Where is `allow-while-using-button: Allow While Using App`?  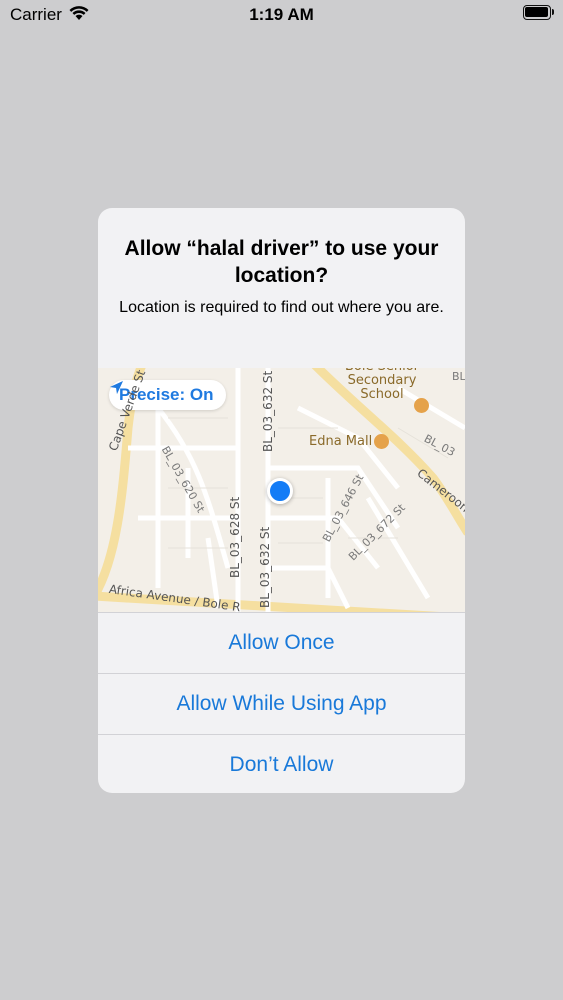 allow-while-using-button: Allow While Using App is located at coordinates (281, 703).